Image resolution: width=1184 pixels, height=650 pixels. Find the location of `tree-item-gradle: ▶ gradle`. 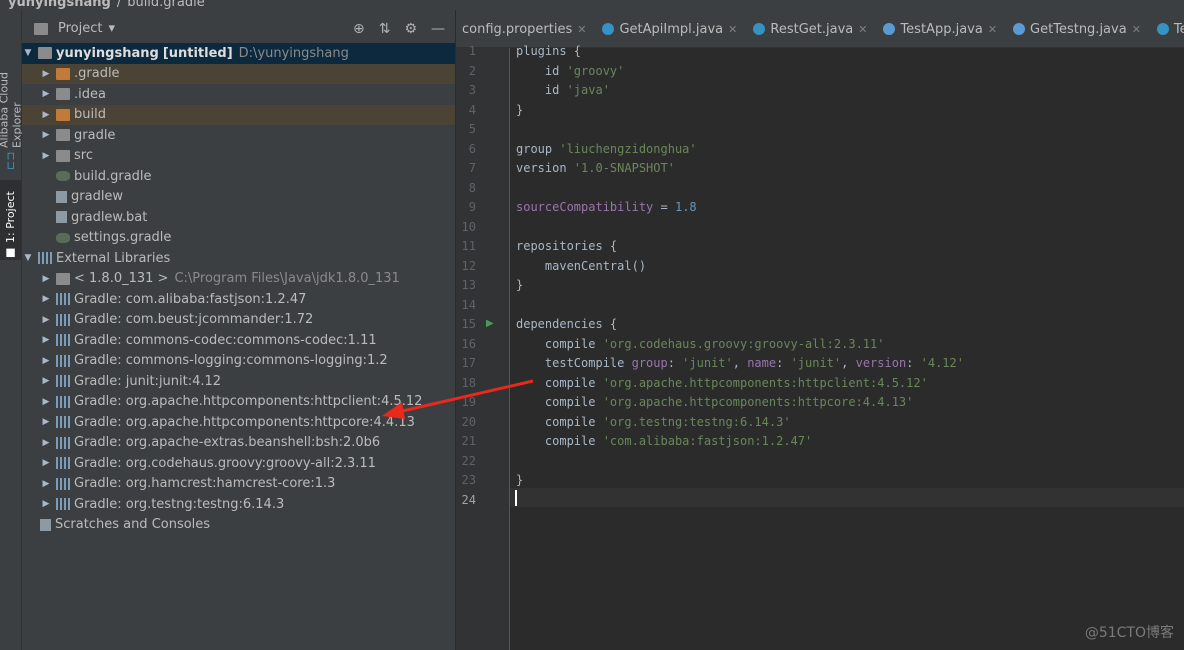

tree-item-gradle: ▶ gradle is located at coordinates (238, 135).